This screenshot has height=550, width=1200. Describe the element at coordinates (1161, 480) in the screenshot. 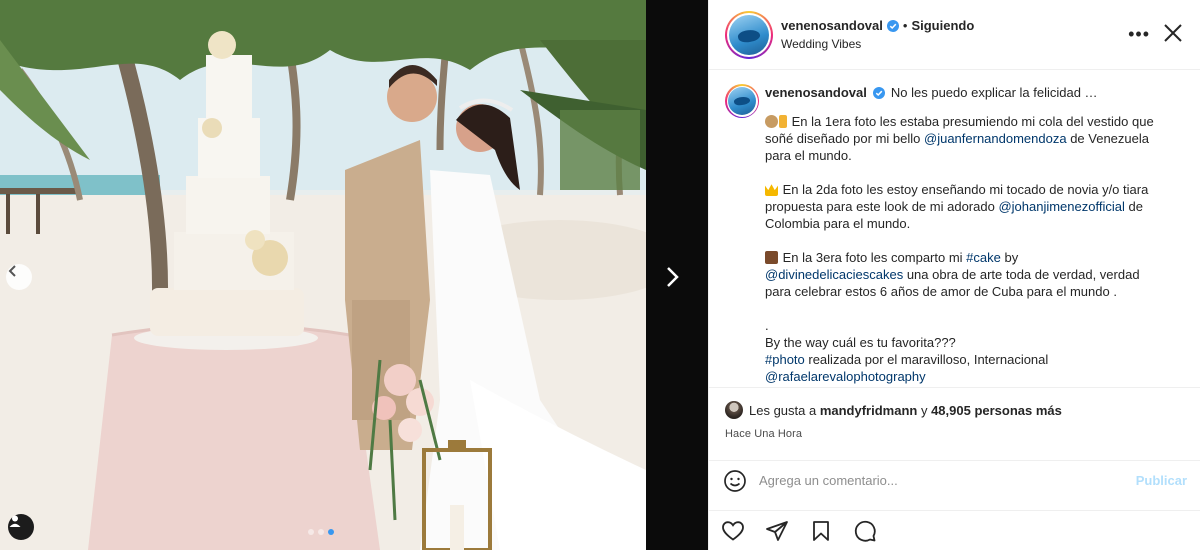

I see `publish-button: Publicar` at that location.